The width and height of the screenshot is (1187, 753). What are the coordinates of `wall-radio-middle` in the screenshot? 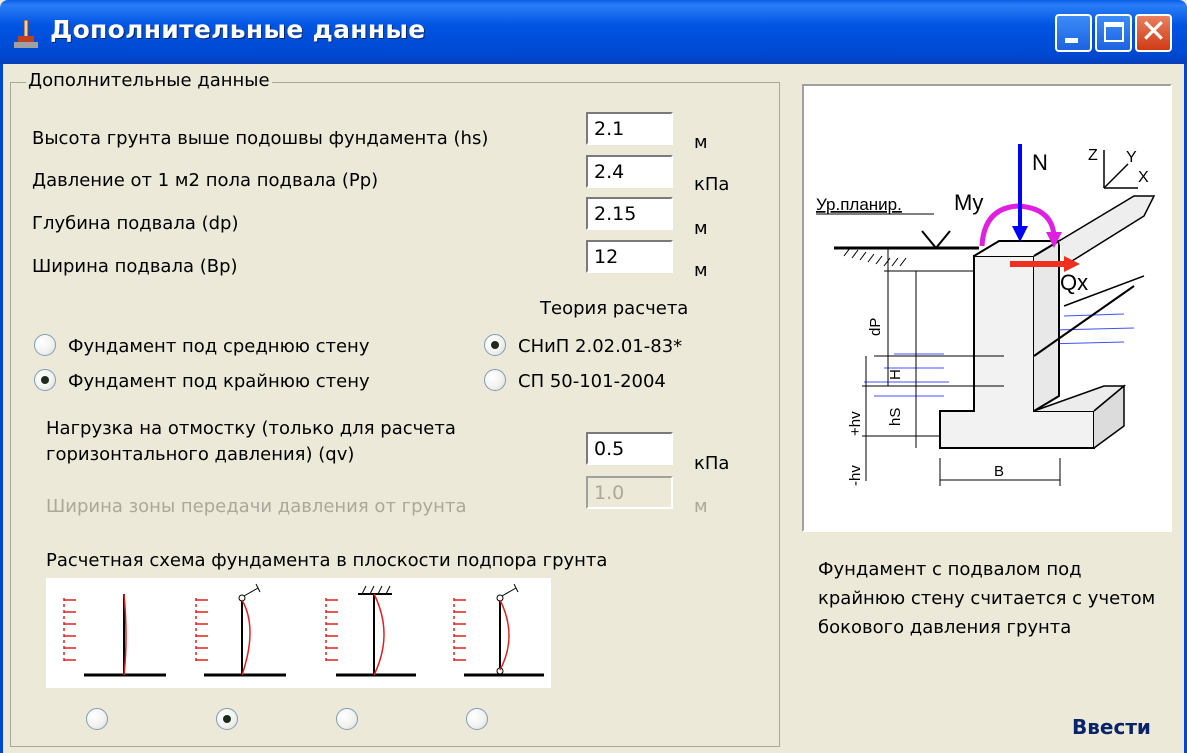 It's located at (45, 345).